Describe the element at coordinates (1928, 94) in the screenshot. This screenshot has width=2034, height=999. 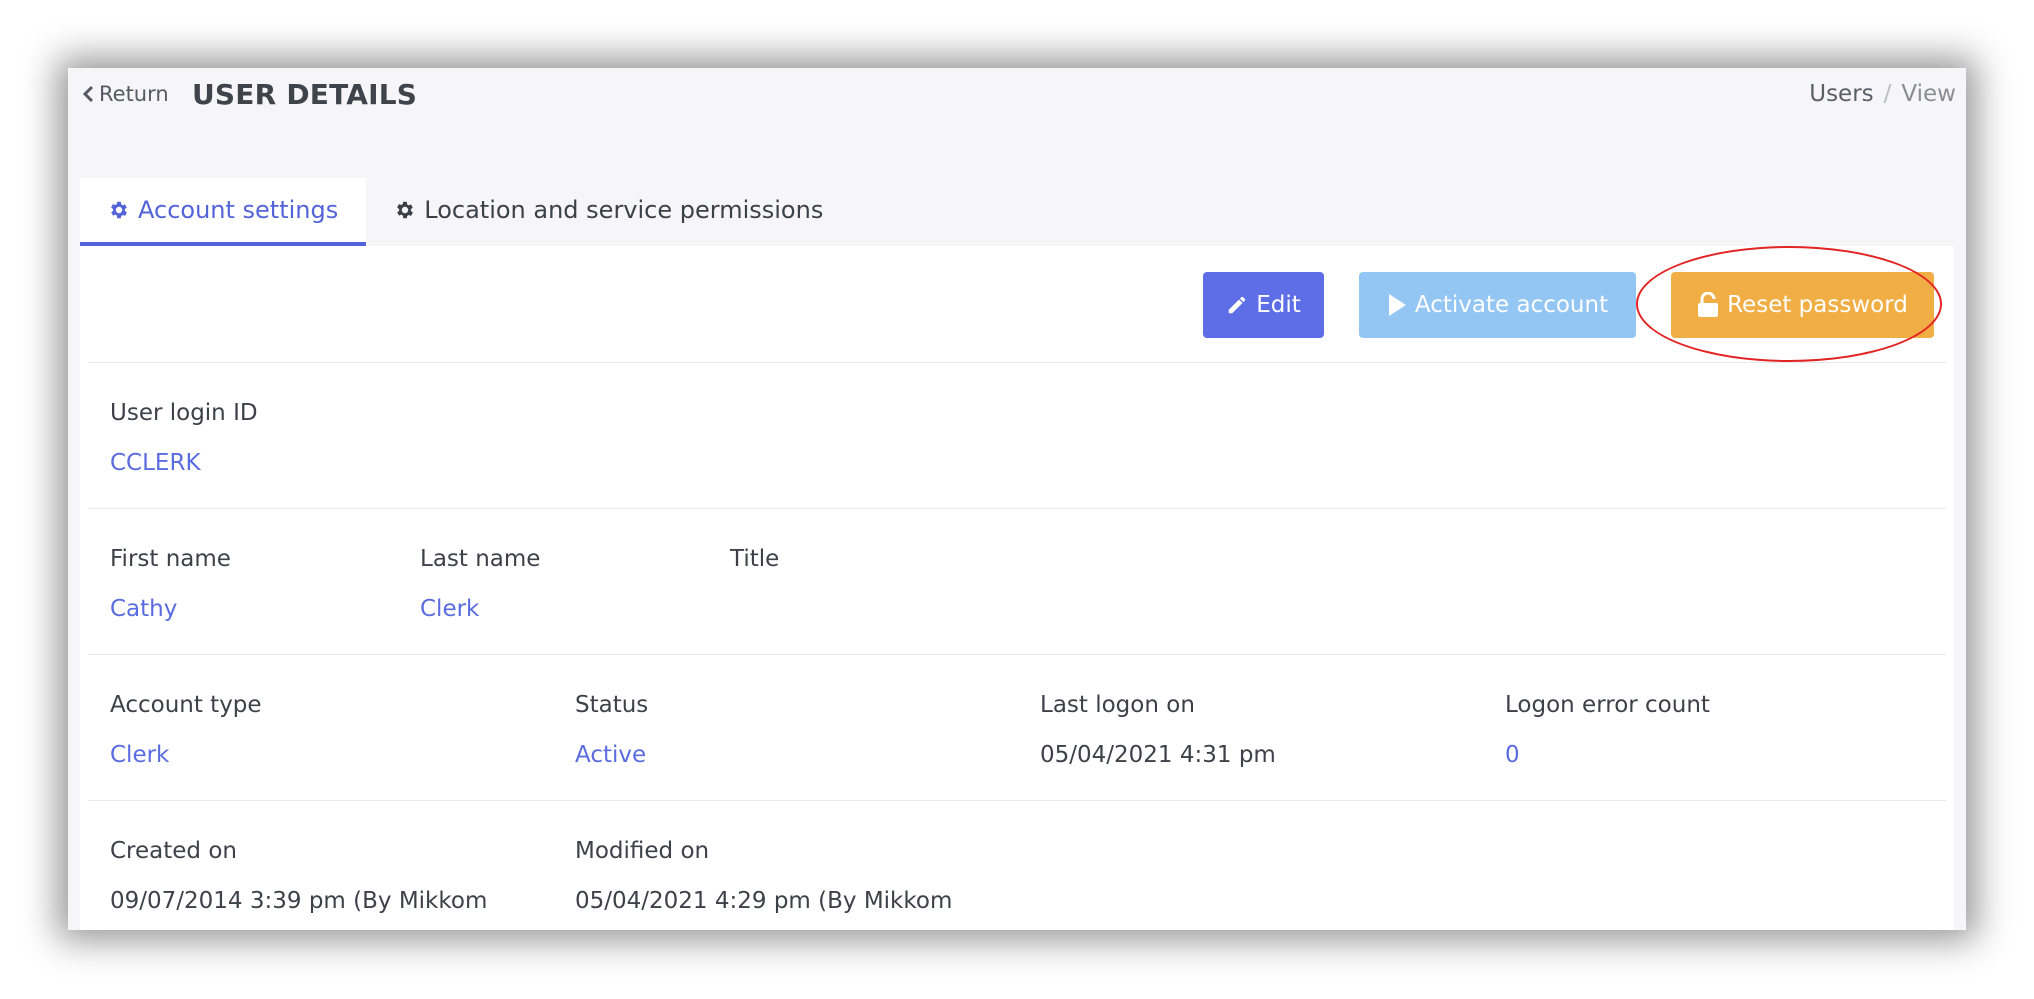
I see `breadcrumb-view: View` at that location.